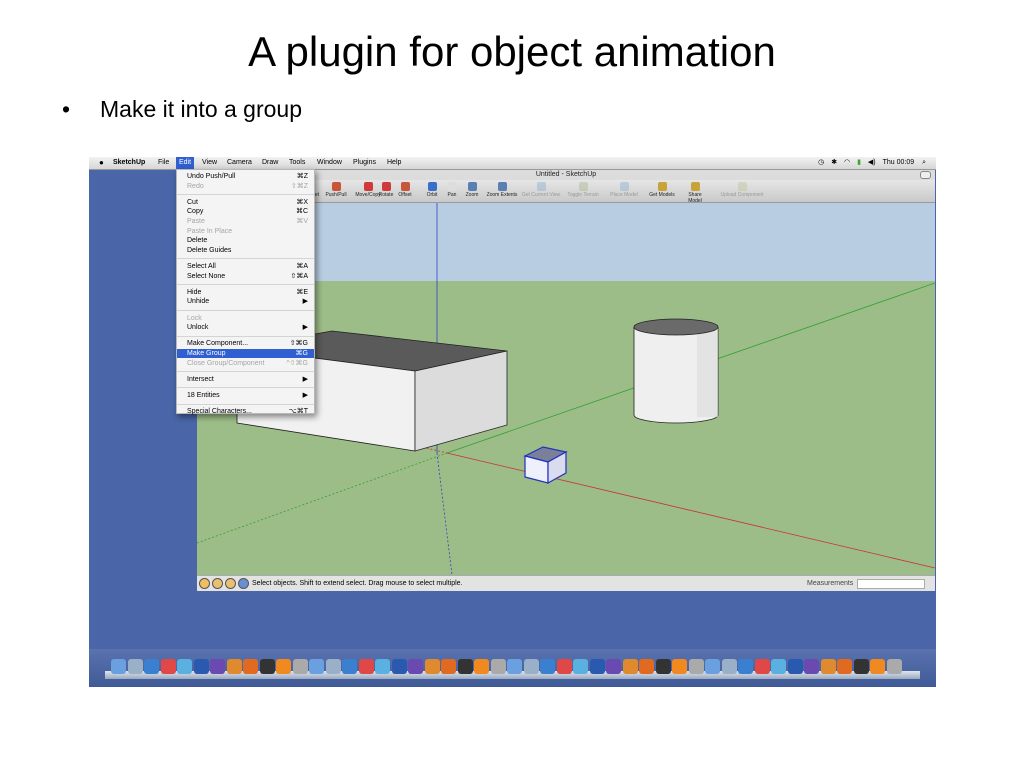 The width and height of the screenshot is (1024, 768). What do you see at coordinates (245, 353) in the screenshot?
I see `menu-item-make-group: Make Group ⌘G` at bounding box center [245, 353].